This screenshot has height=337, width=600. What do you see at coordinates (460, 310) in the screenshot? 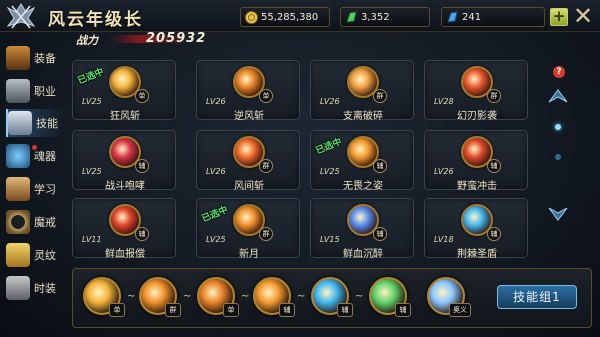
I see `slot-type-badge: 奥义` at bounding box center [460, 310].